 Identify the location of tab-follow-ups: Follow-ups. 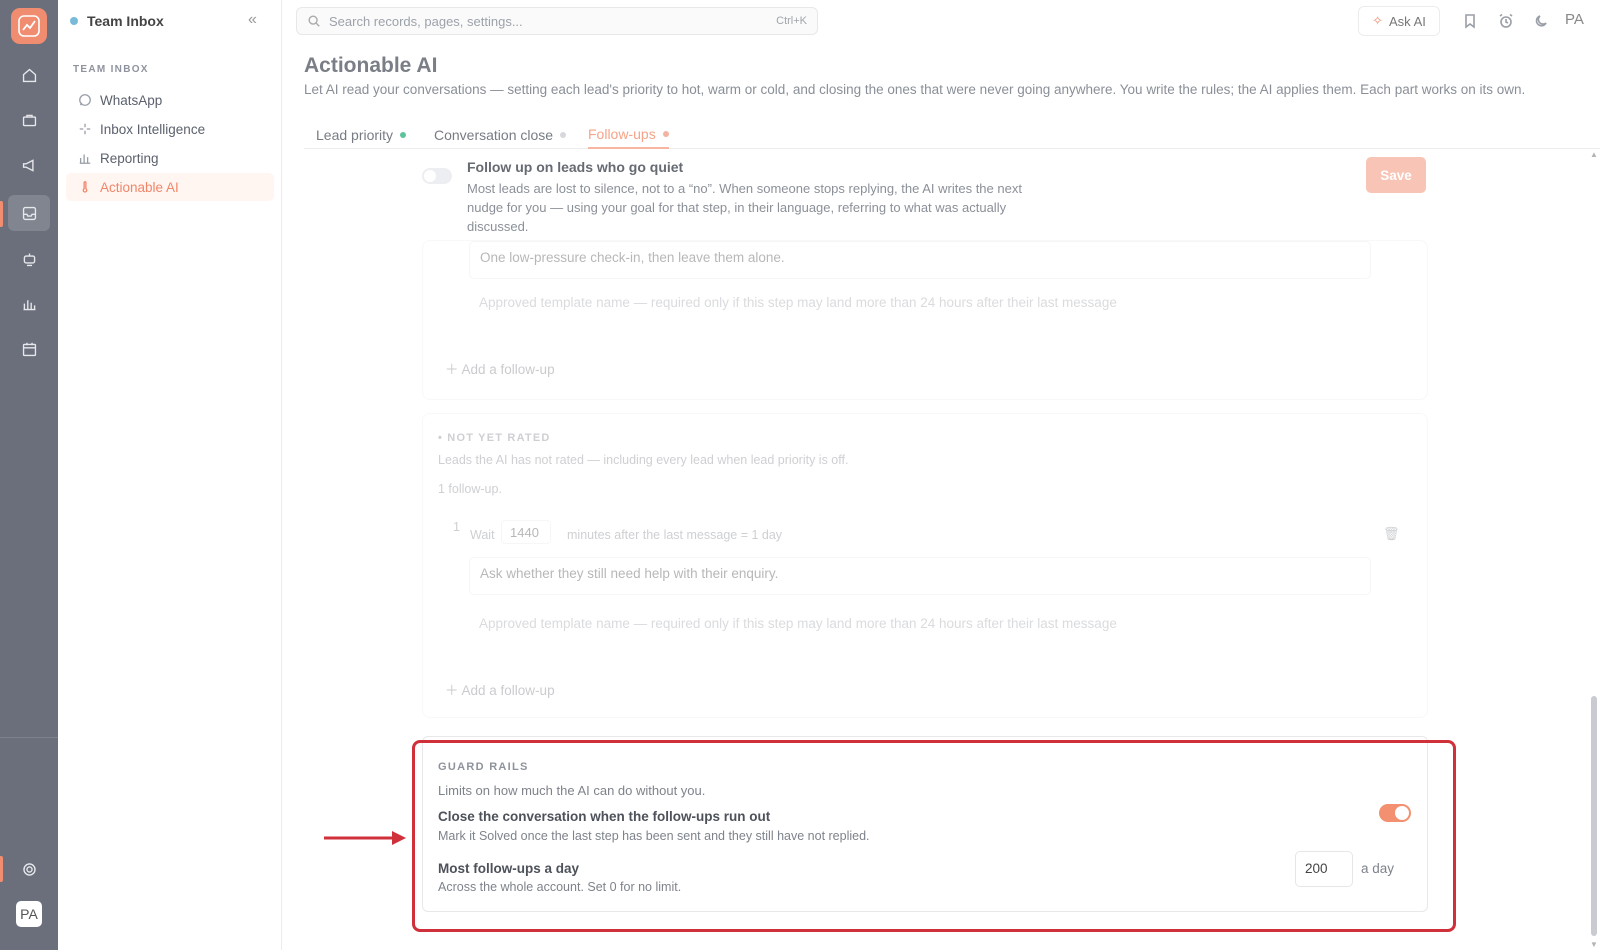
(628, 134).